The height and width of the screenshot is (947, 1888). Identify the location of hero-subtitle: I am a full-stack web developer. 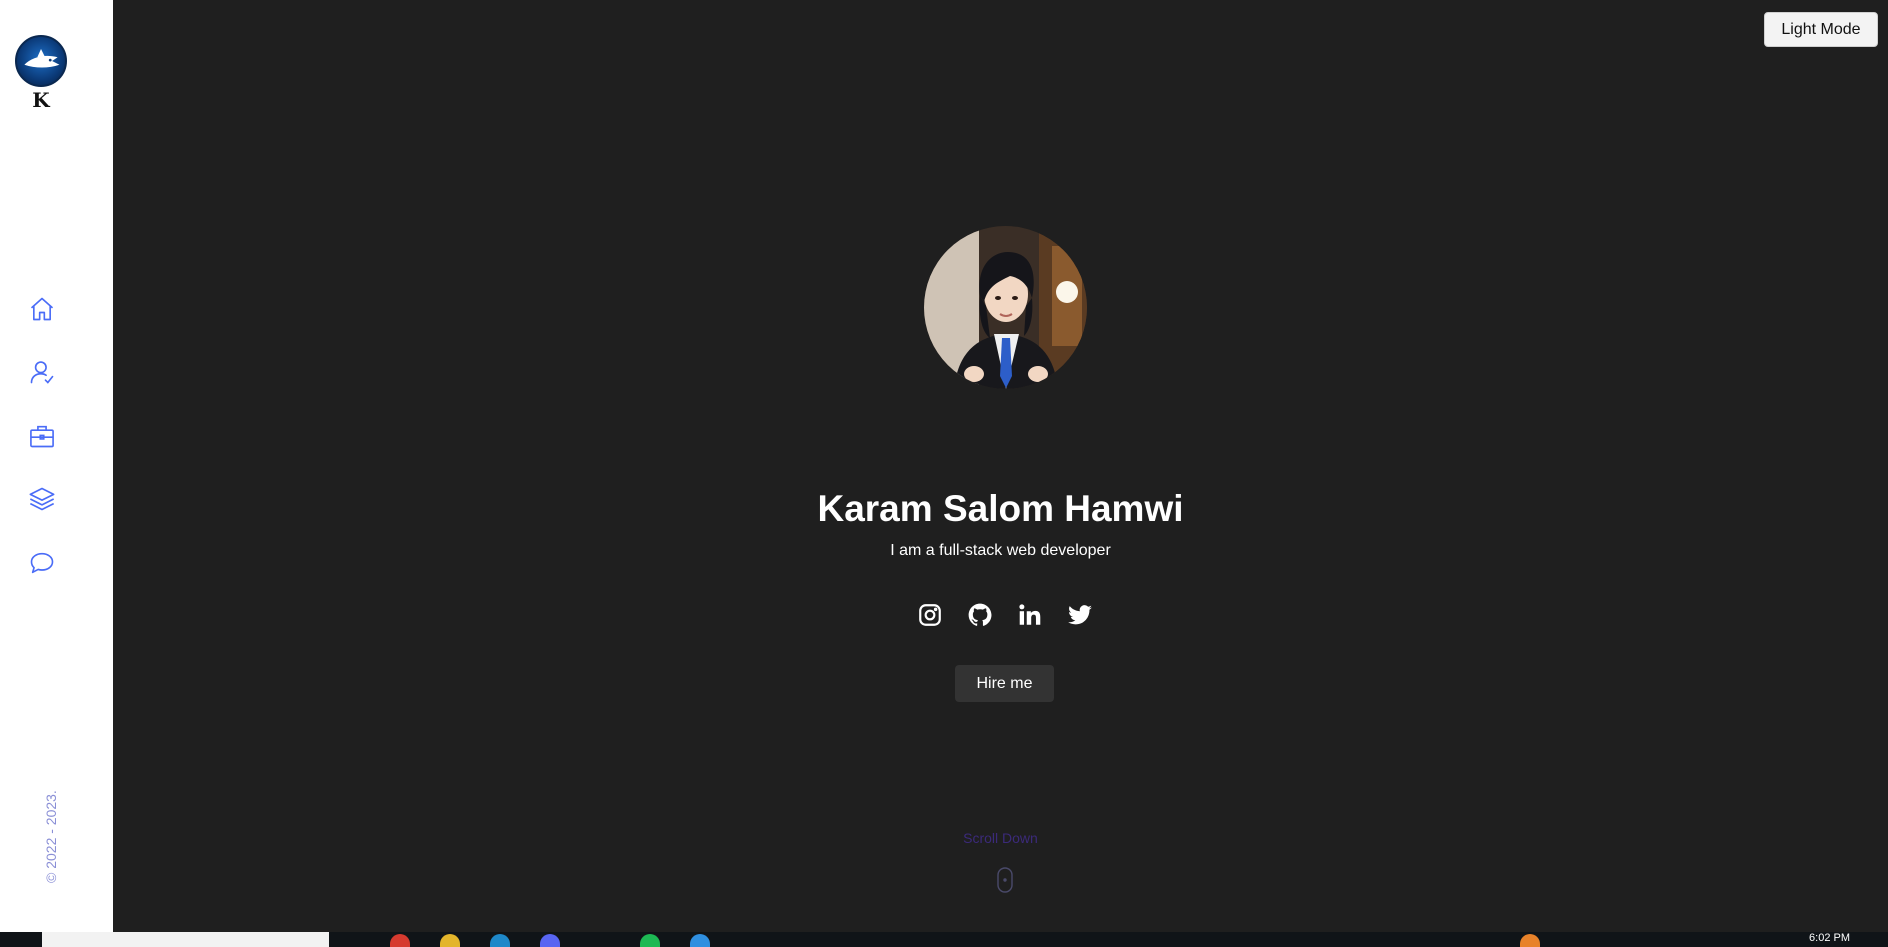
(1000, 550).